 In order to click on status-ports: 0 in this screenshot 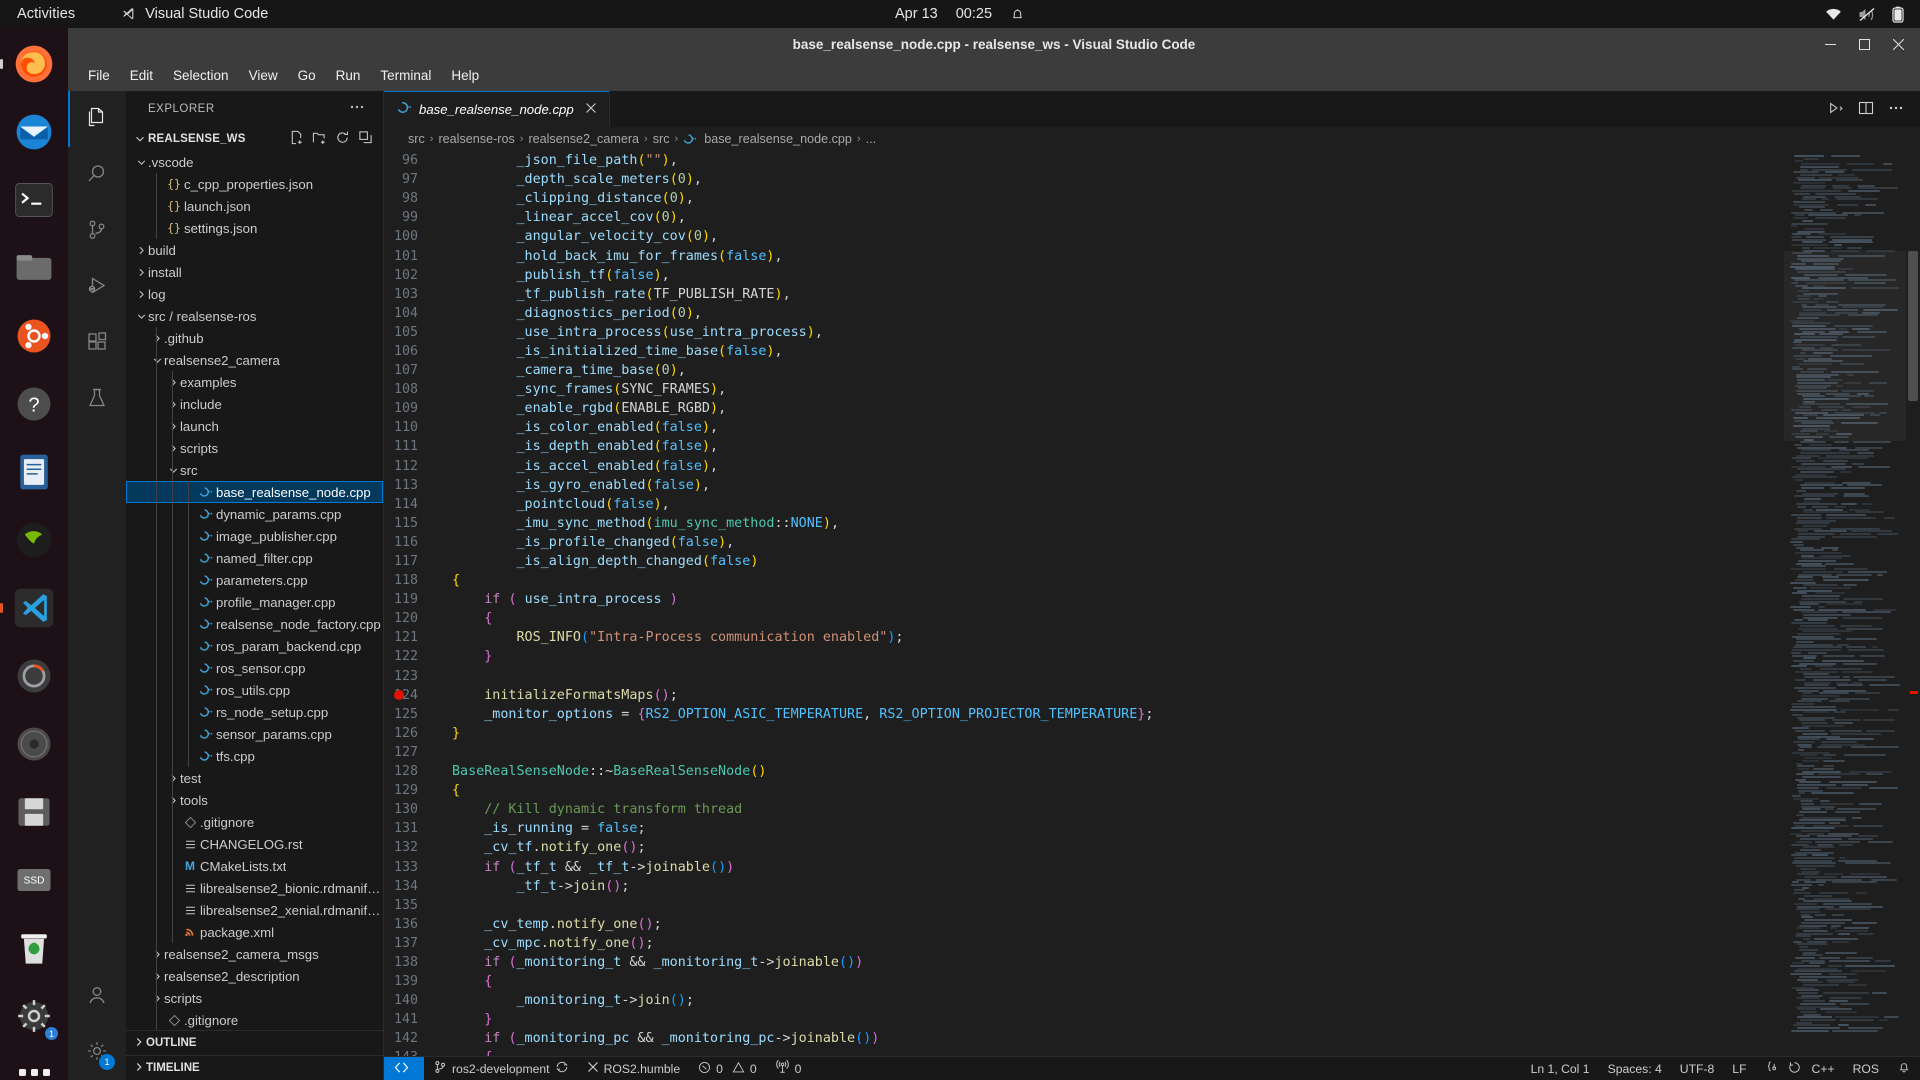, I will do `click(788, 1068)`.